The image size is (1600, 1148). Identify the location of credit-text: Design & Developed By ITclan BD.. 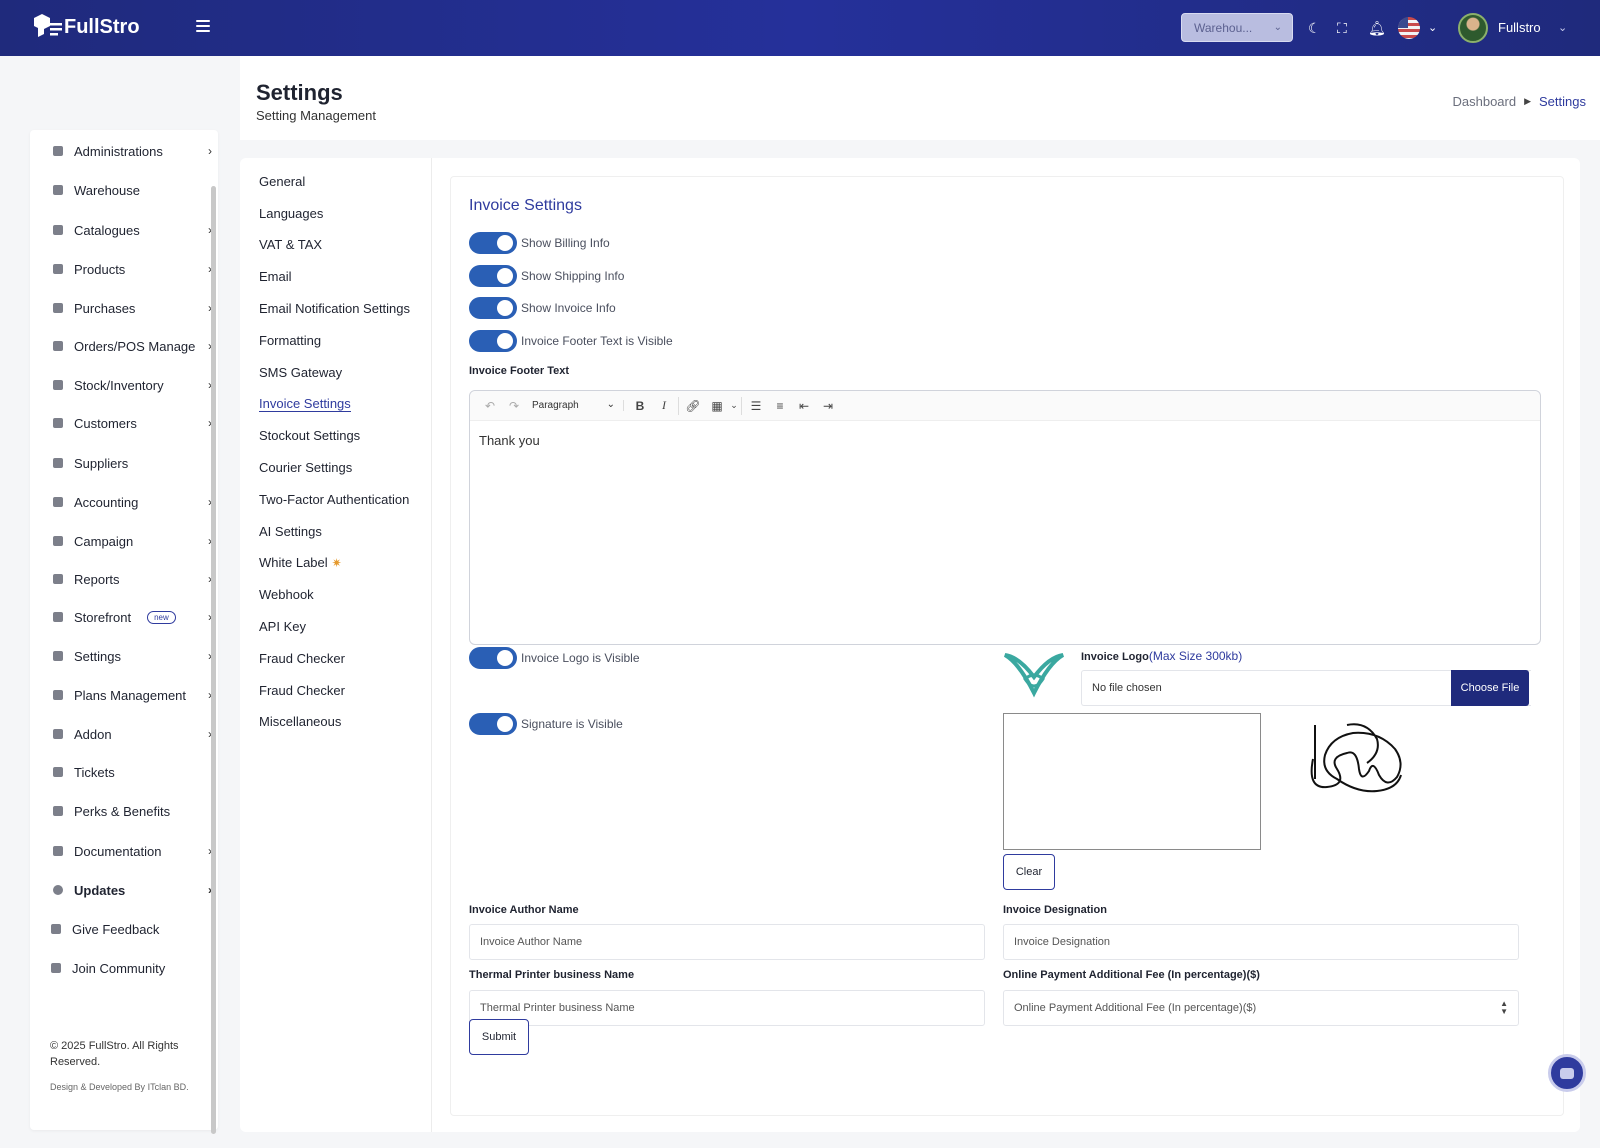
(119, 1087).